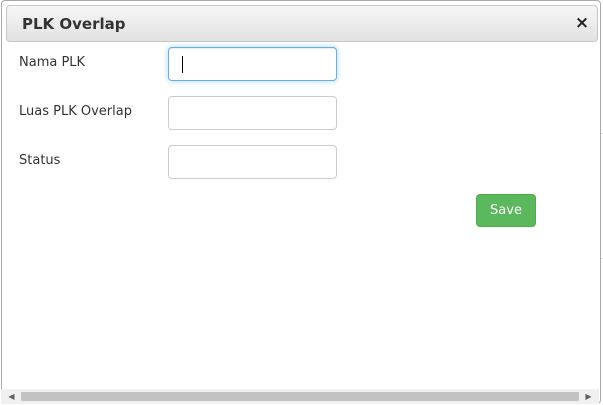 The height and width of the screenshot is (405, 603). What do you see at coordinates (506, 210) in the screenshot?
I see `save-button: Save` at bounding box center [506, 210].